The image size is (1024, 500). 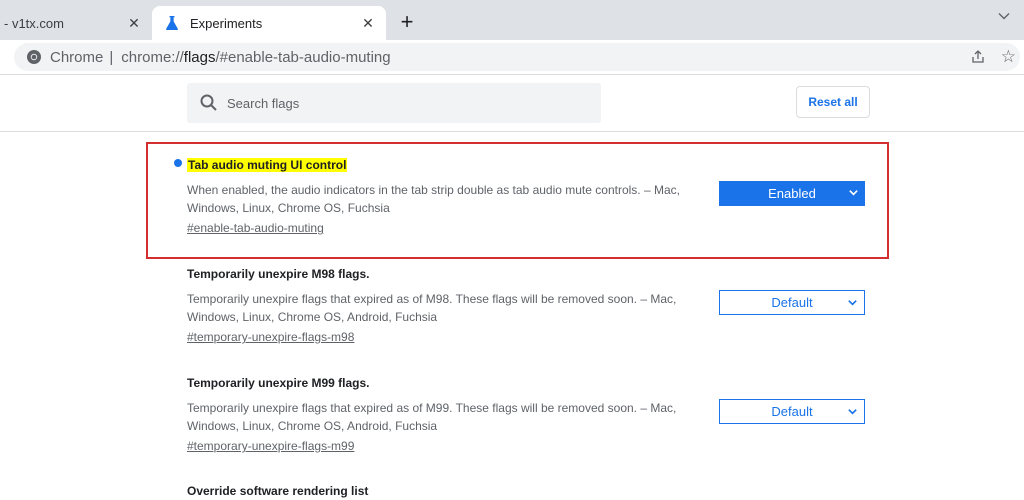 I want to click on experiment-title: Temporarily unexpire M99 flags., so click(x=278, y=383).